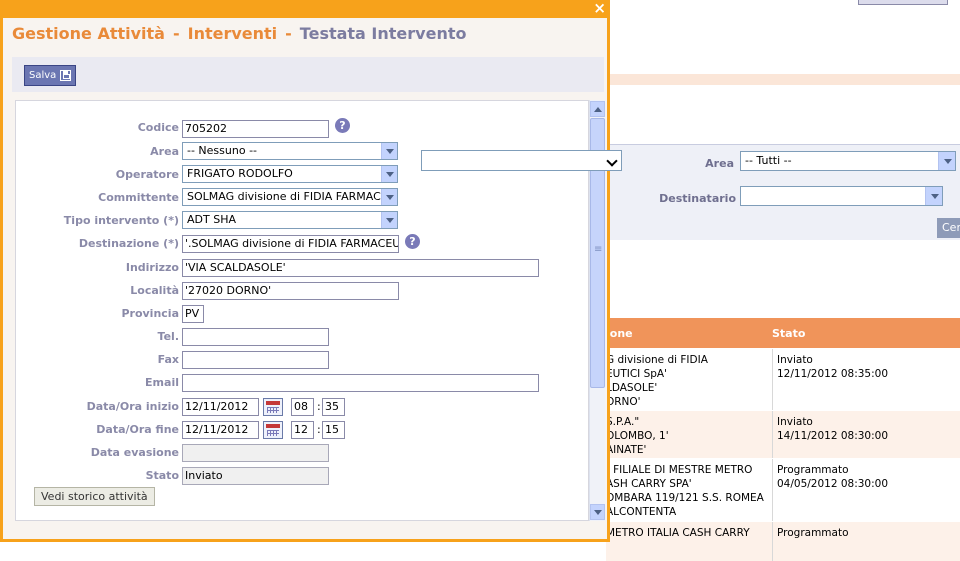  I want to click on start-hour-field: 08, so click(302, 407).